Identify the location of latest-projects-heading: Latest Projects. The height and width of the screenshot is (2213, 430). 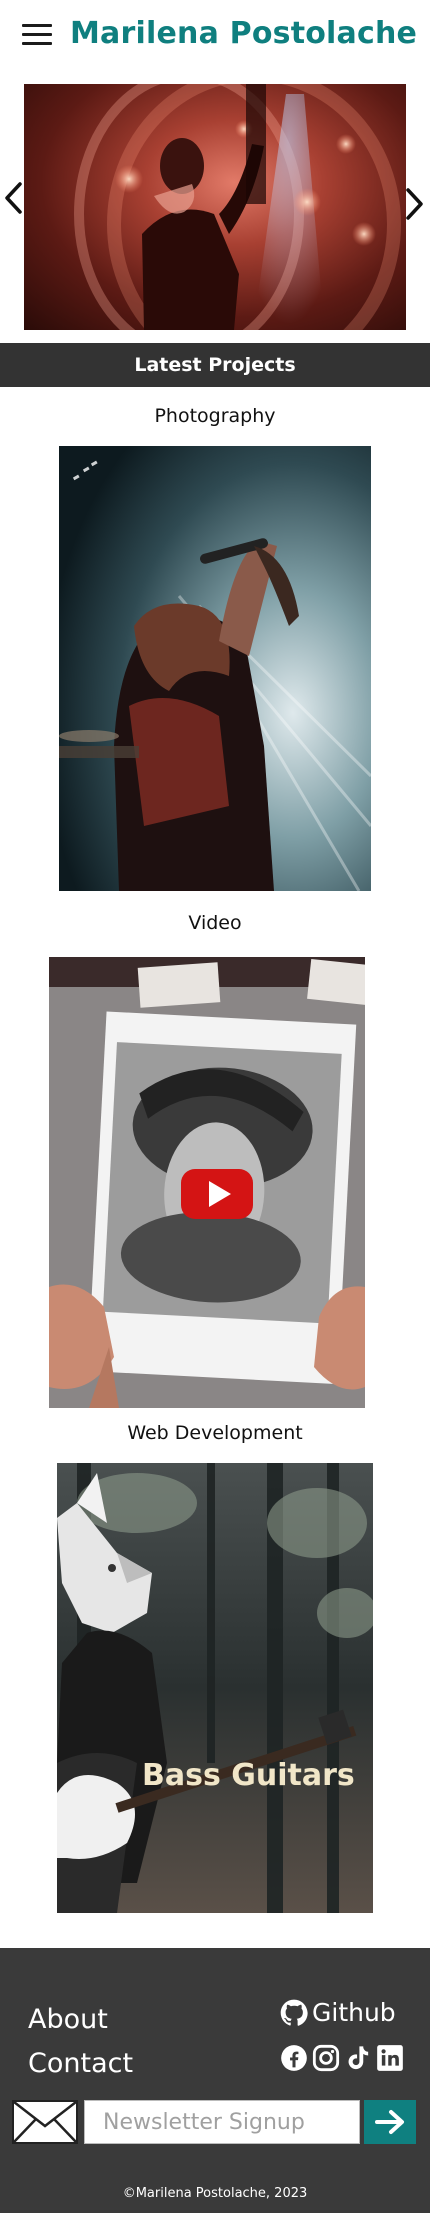
(215, 365).